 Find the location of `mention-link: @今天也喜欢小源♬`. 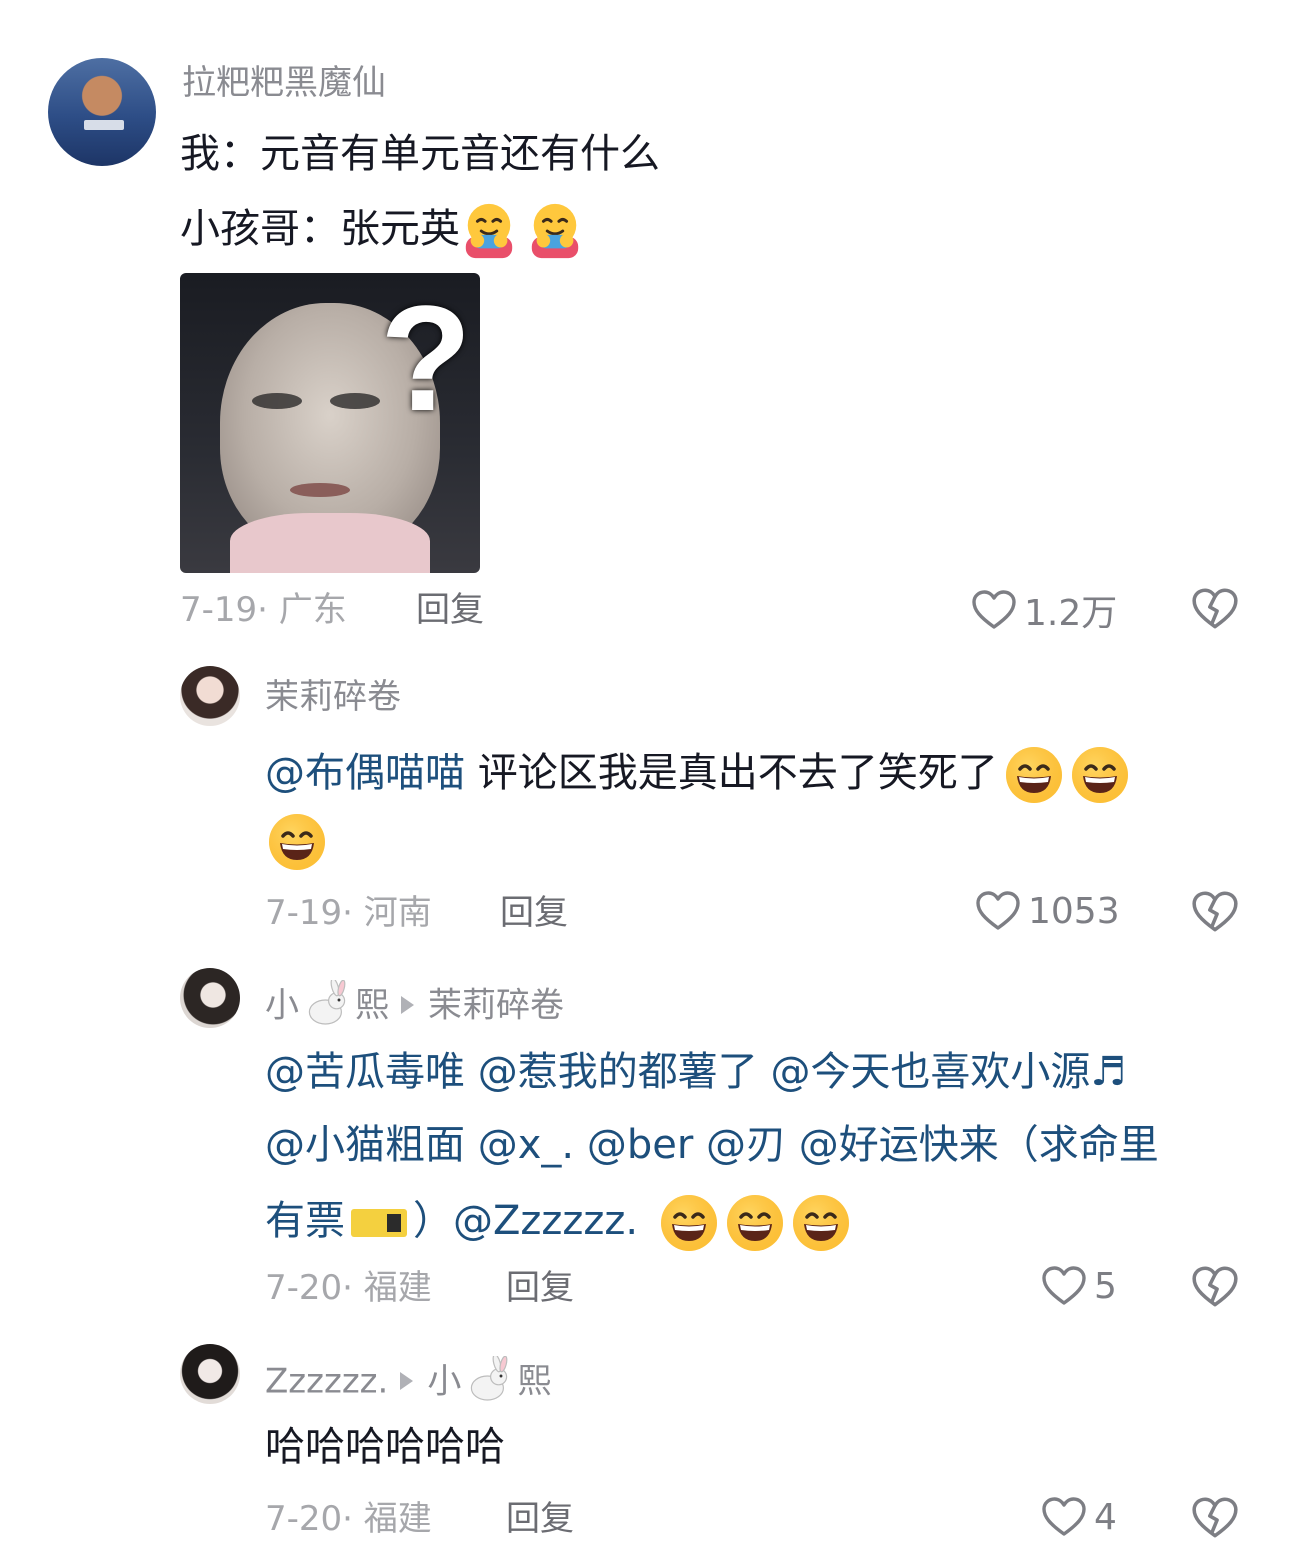

mention-link: @今天也喜欢小源♬ is located at coordinates (948, 1072).